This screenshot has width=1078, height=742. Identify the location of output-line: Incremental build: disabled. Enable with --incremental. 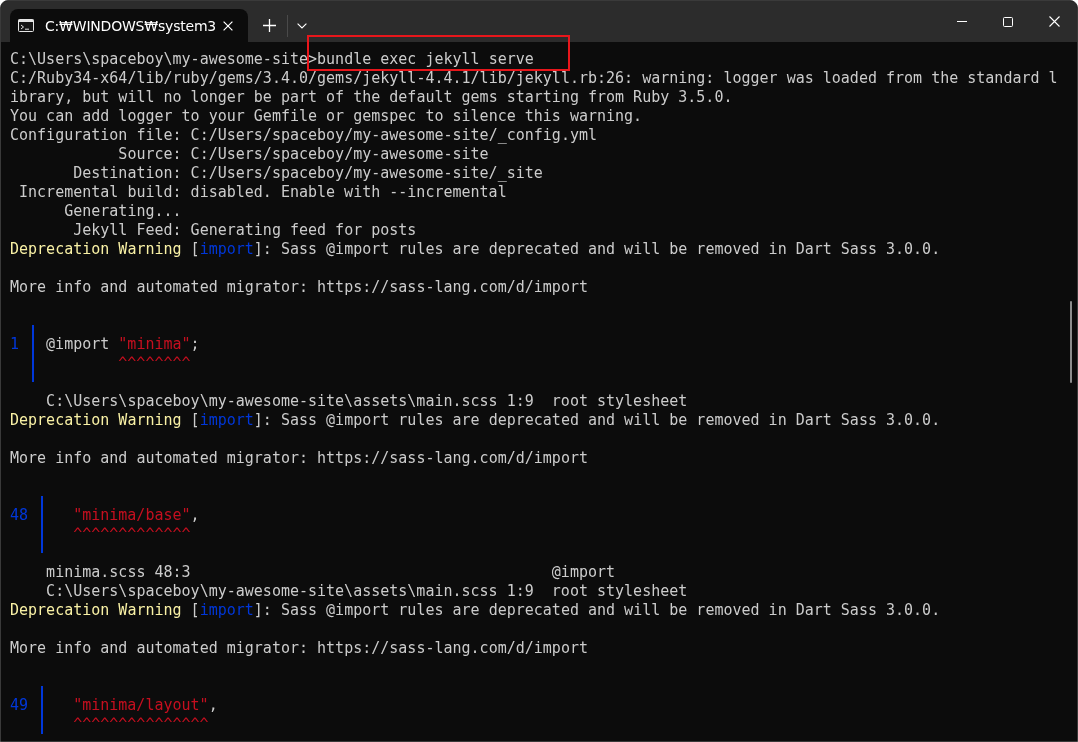
(263, 191).